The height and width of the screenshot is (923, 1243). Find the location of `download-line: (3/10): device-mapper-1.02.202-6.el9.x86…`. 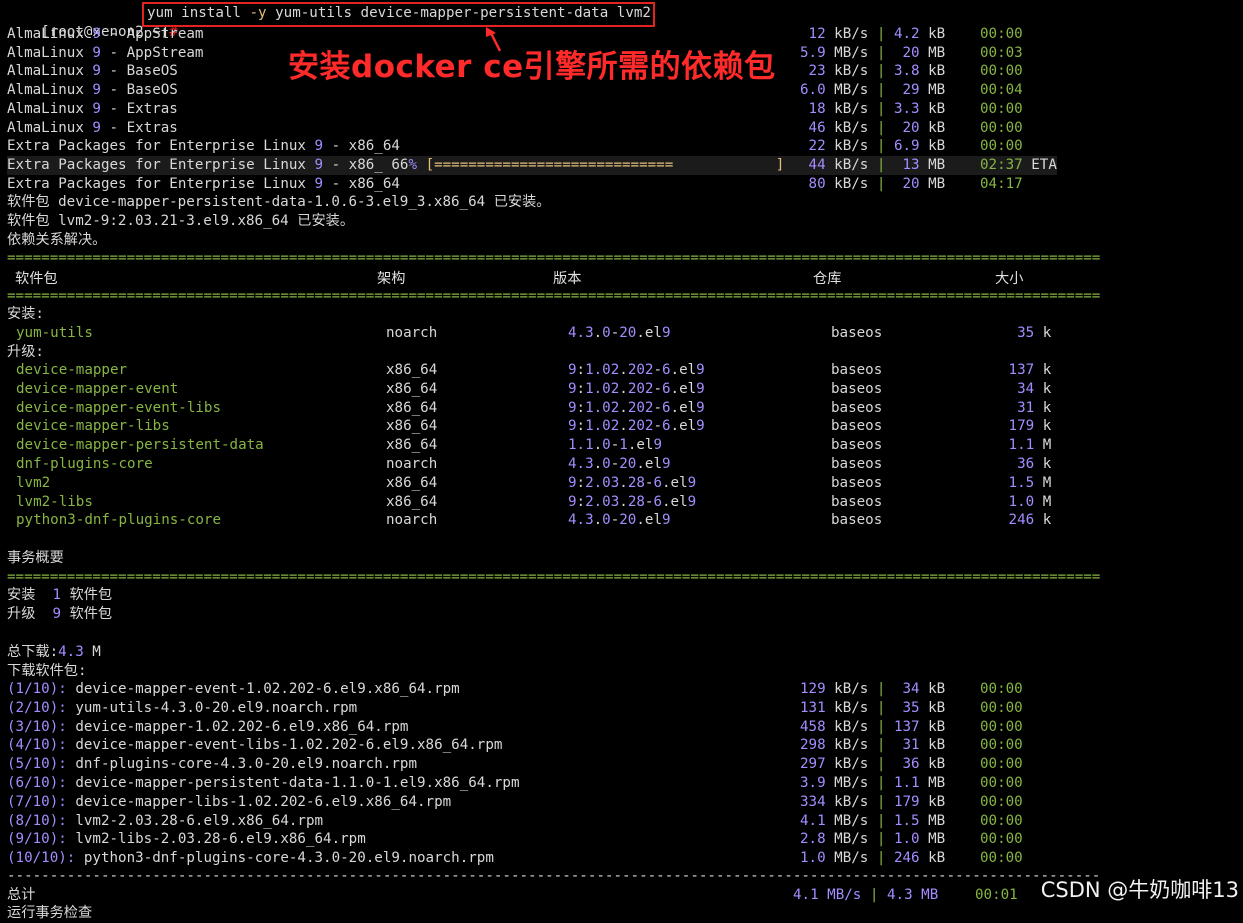

download-line: (3/10): device-mapper-1.02.202-6.el9.x86… is located at coordinates (208, 726).